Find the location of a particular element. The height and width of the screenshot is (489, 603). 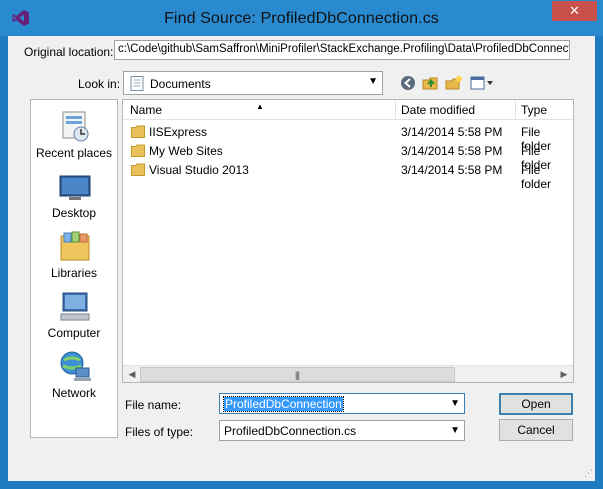

place-network: Network is located at coordinates (74, 374).